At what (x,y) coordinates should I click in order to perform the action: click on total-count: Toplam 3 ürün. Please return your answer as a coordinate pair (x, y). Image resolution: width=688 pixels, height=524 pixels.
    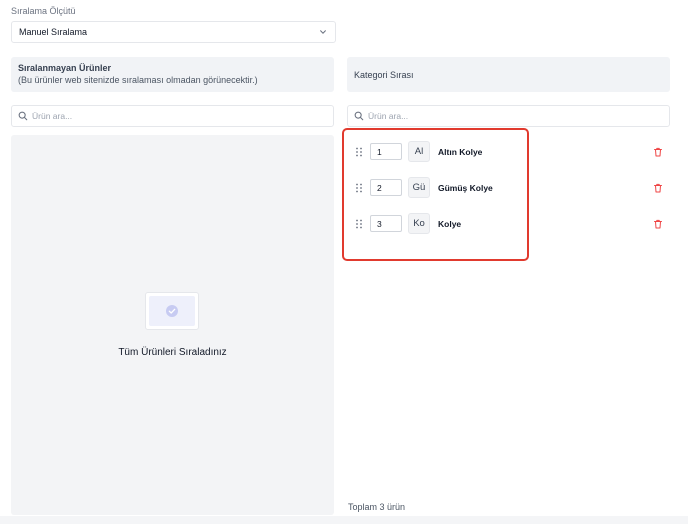
    Looking at the image, I should click on (377, 507).